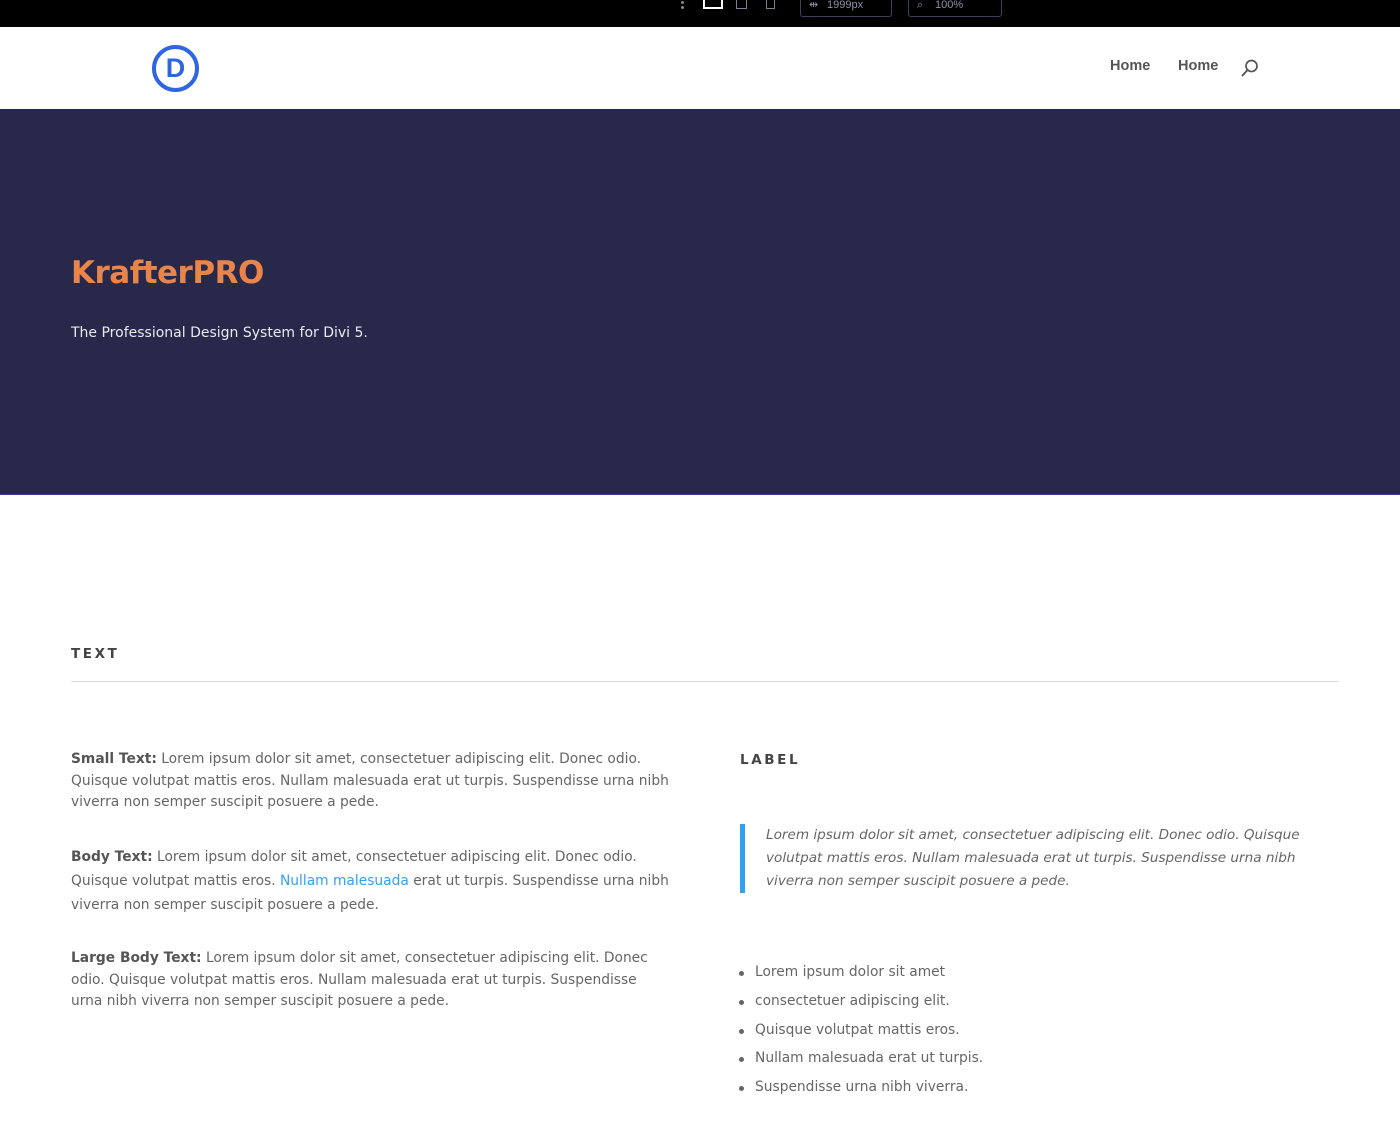 Image resolution: width=1400 pixels, height=1143 pixels. Describe the element at coordinates (770, 760) in the screenshot. I see `section-label-label: LABEL` at that location.